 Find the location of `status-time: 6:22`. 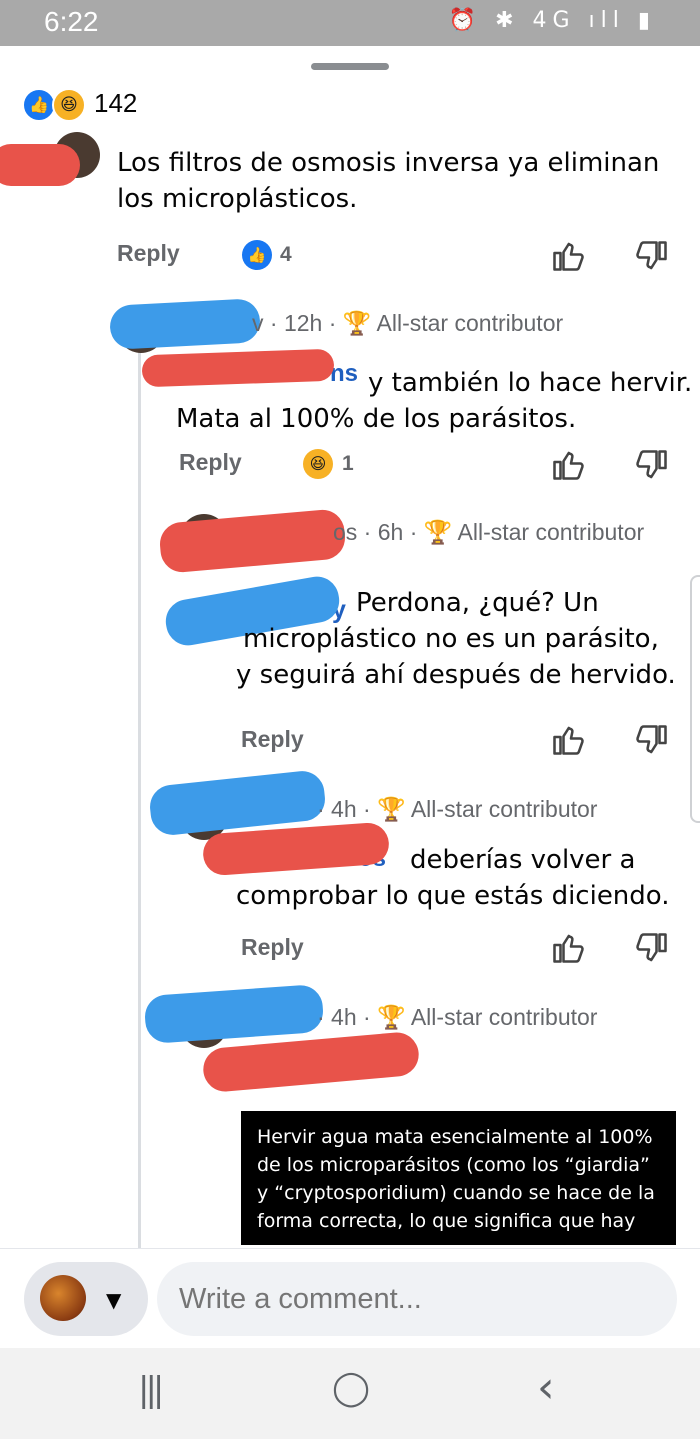

status-time: 6:22 is located at coordinates (71, 21).